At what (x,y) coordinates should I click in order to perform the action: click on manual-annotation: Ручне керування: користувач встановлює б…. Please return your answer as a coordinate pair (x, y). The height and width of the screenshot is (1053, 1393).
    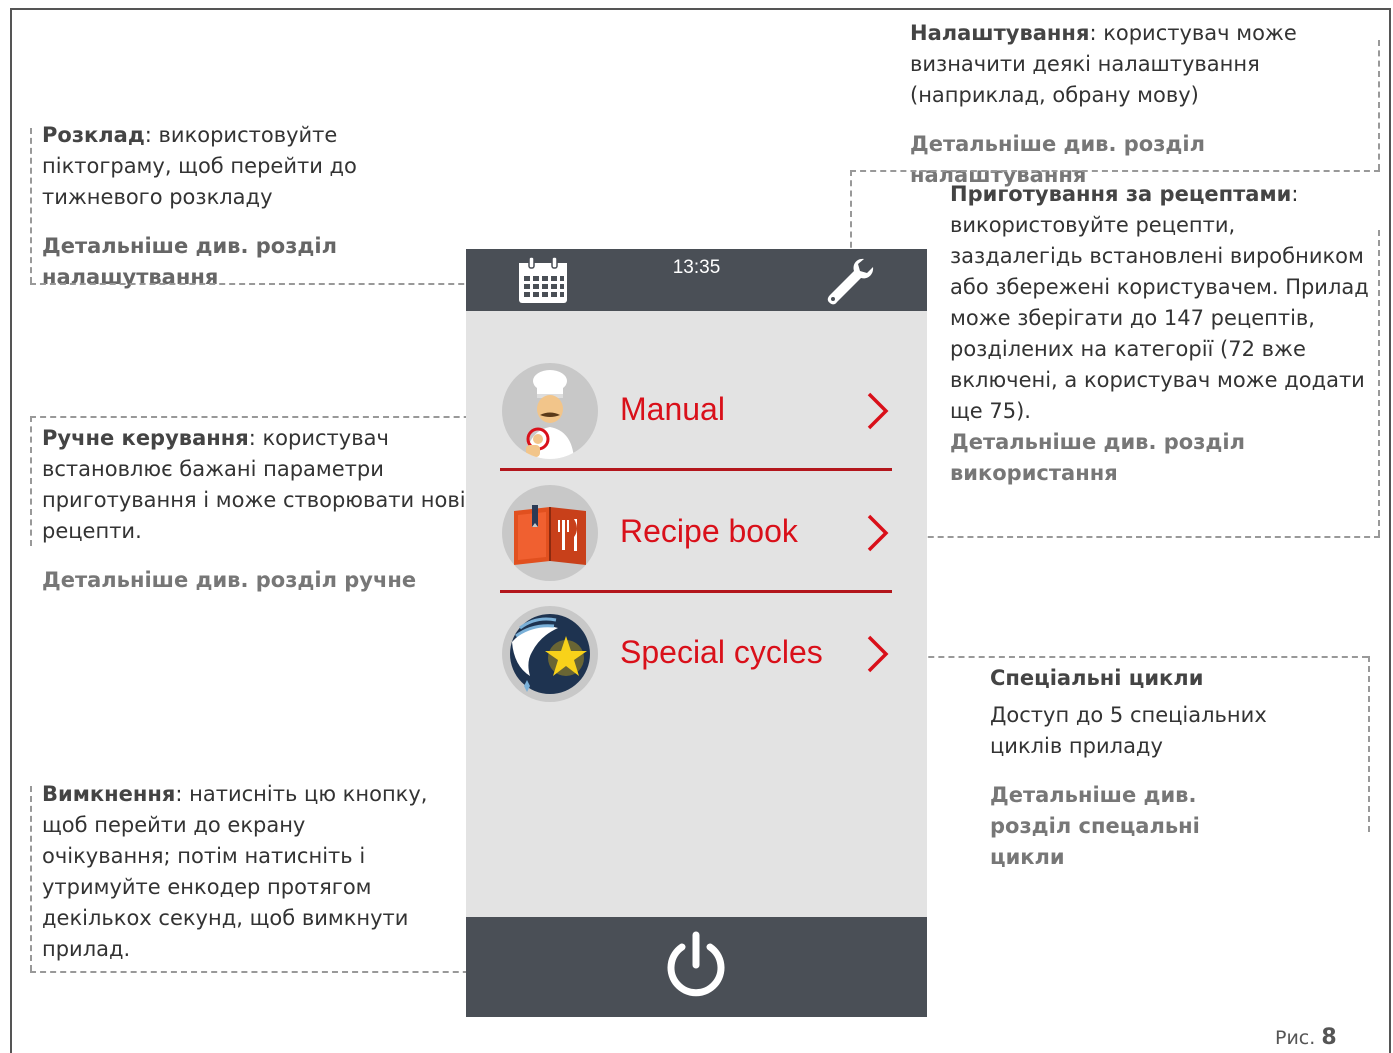
    Looking at the image, I should click on (257, 509).